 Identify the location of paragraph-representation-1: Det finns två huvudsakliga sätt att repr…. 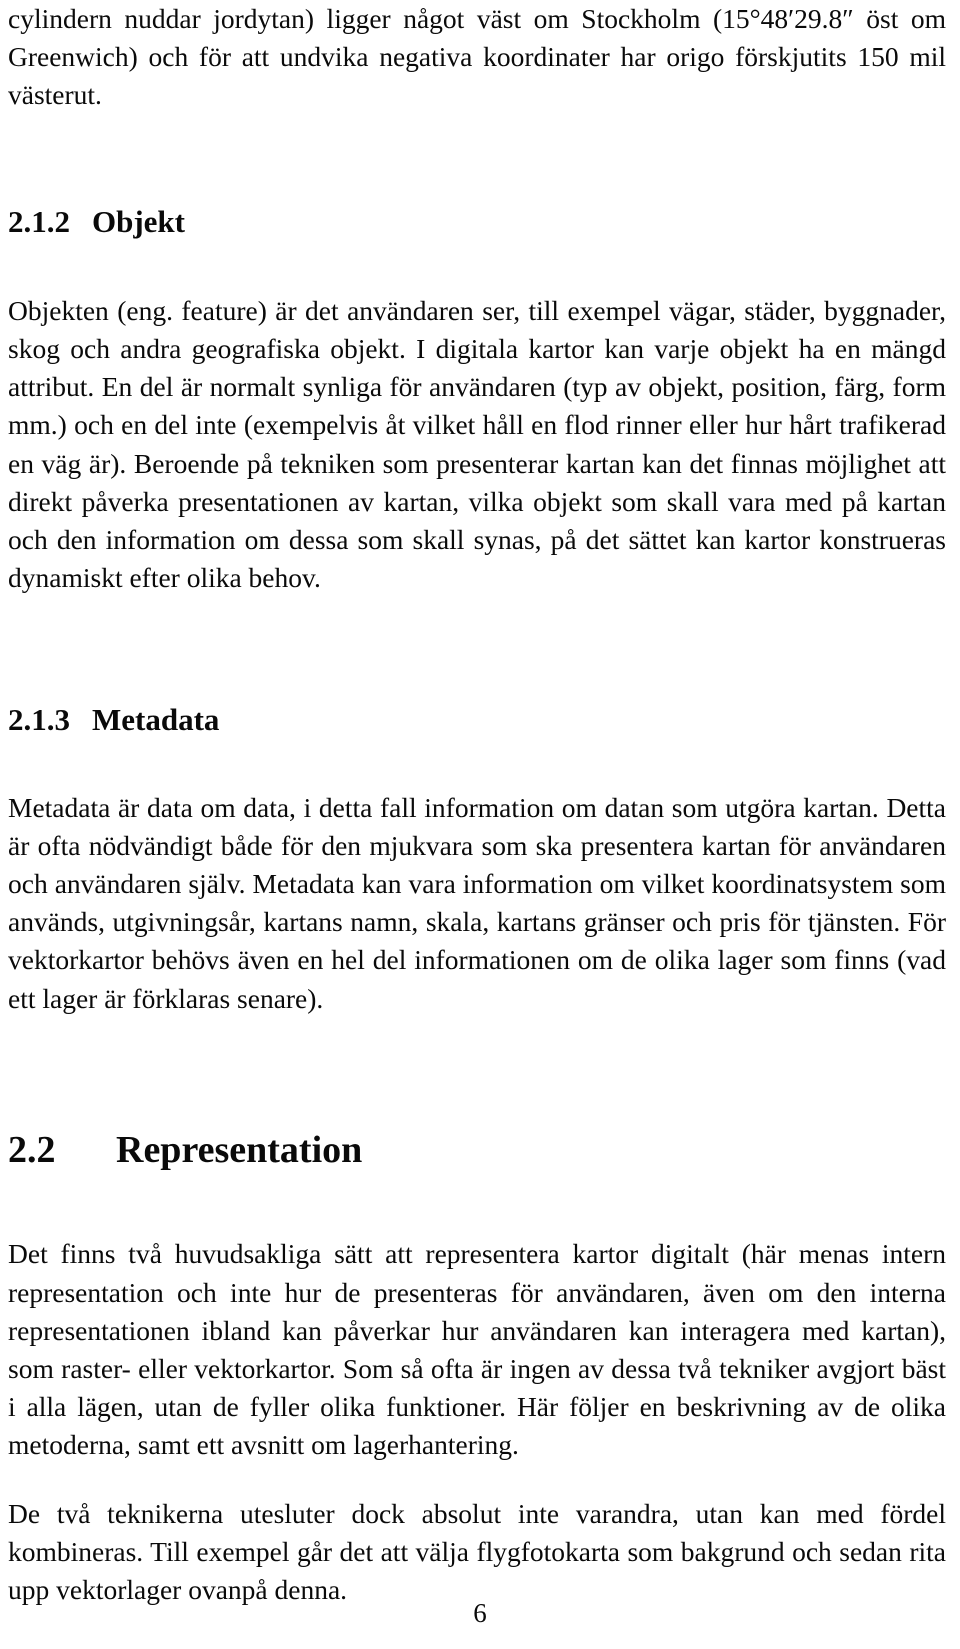
(477, 1349).